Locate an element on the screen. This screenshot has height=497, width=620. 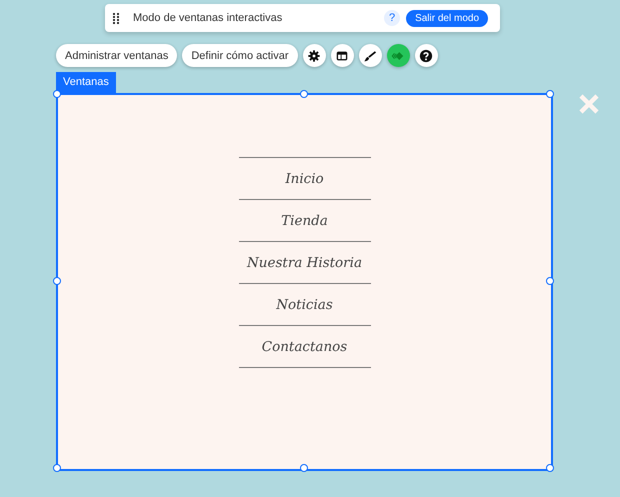
layout-button is located at coordinates (342, 55).